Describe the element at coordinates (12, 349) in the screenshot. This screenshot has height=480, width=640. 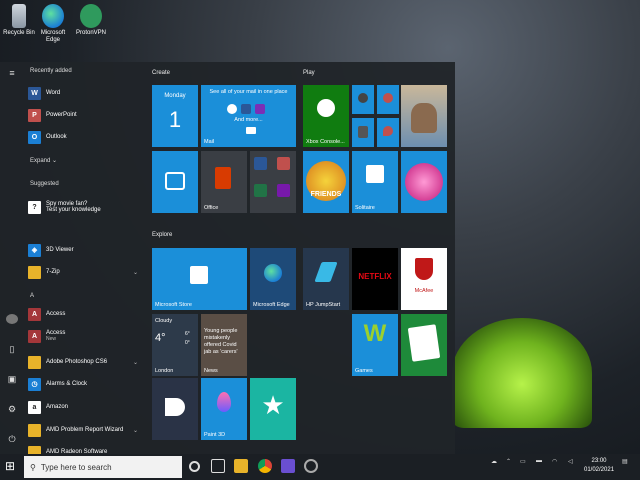
I see `documents-icon: ▯` at that location.